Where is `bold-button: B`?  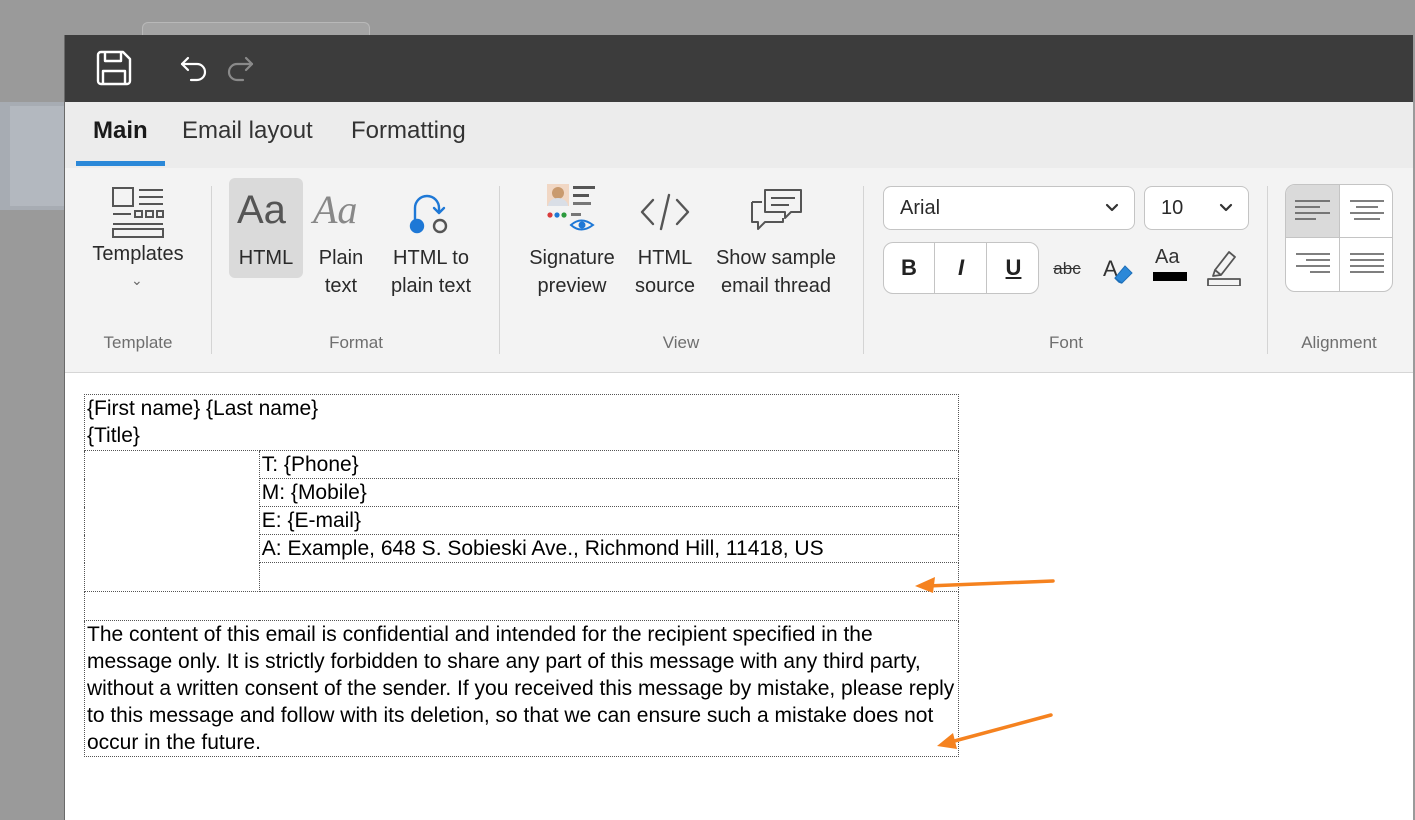 bold-button: B is located at coordinates (909, 268).